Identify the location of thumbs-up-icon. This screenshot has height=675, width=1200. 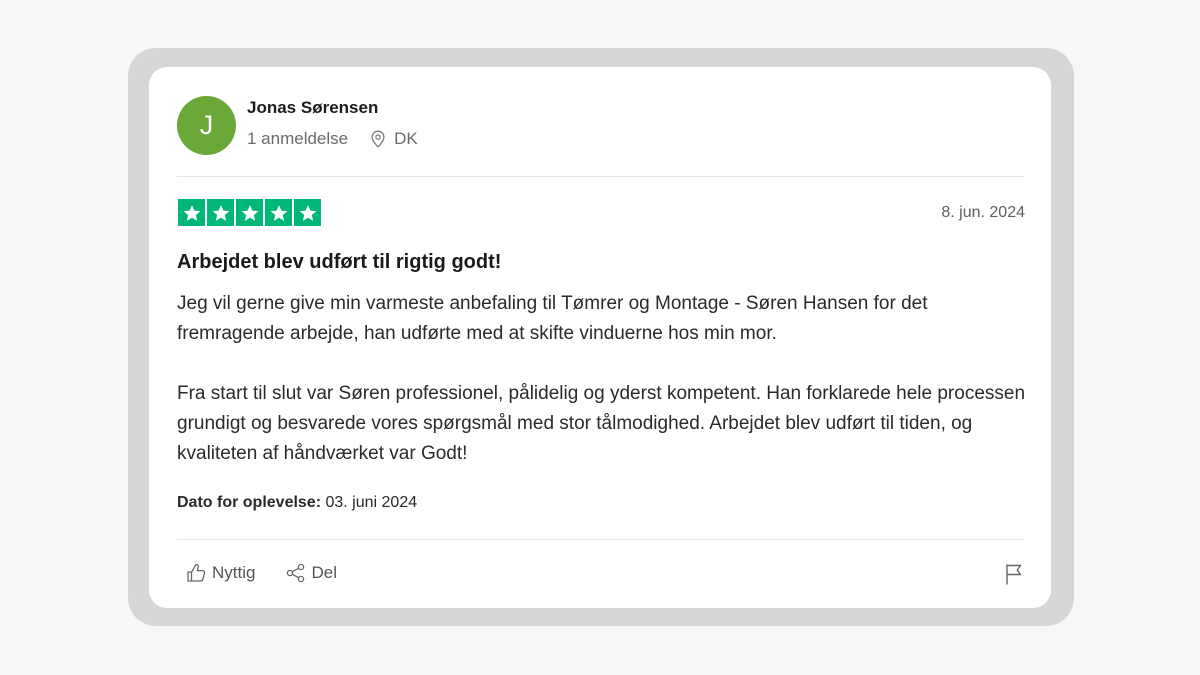
(196, 572).